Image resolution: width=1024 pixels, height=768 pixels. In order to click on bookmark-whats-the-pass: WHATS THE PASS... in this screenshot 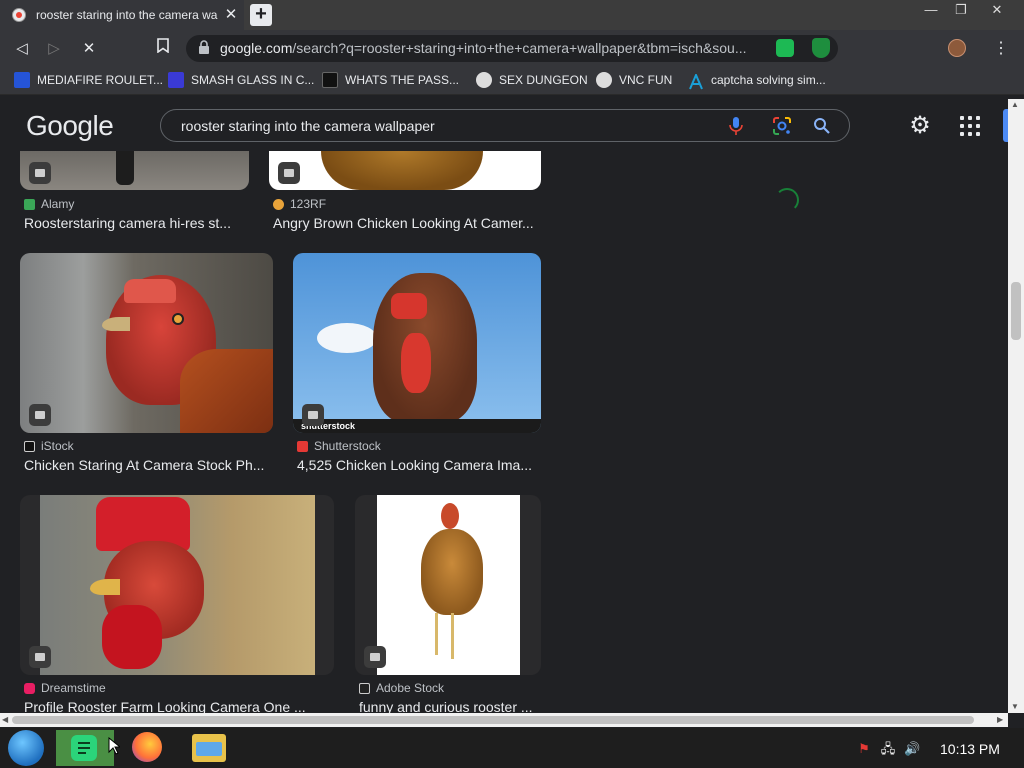, I will do `click(390, 80)`.